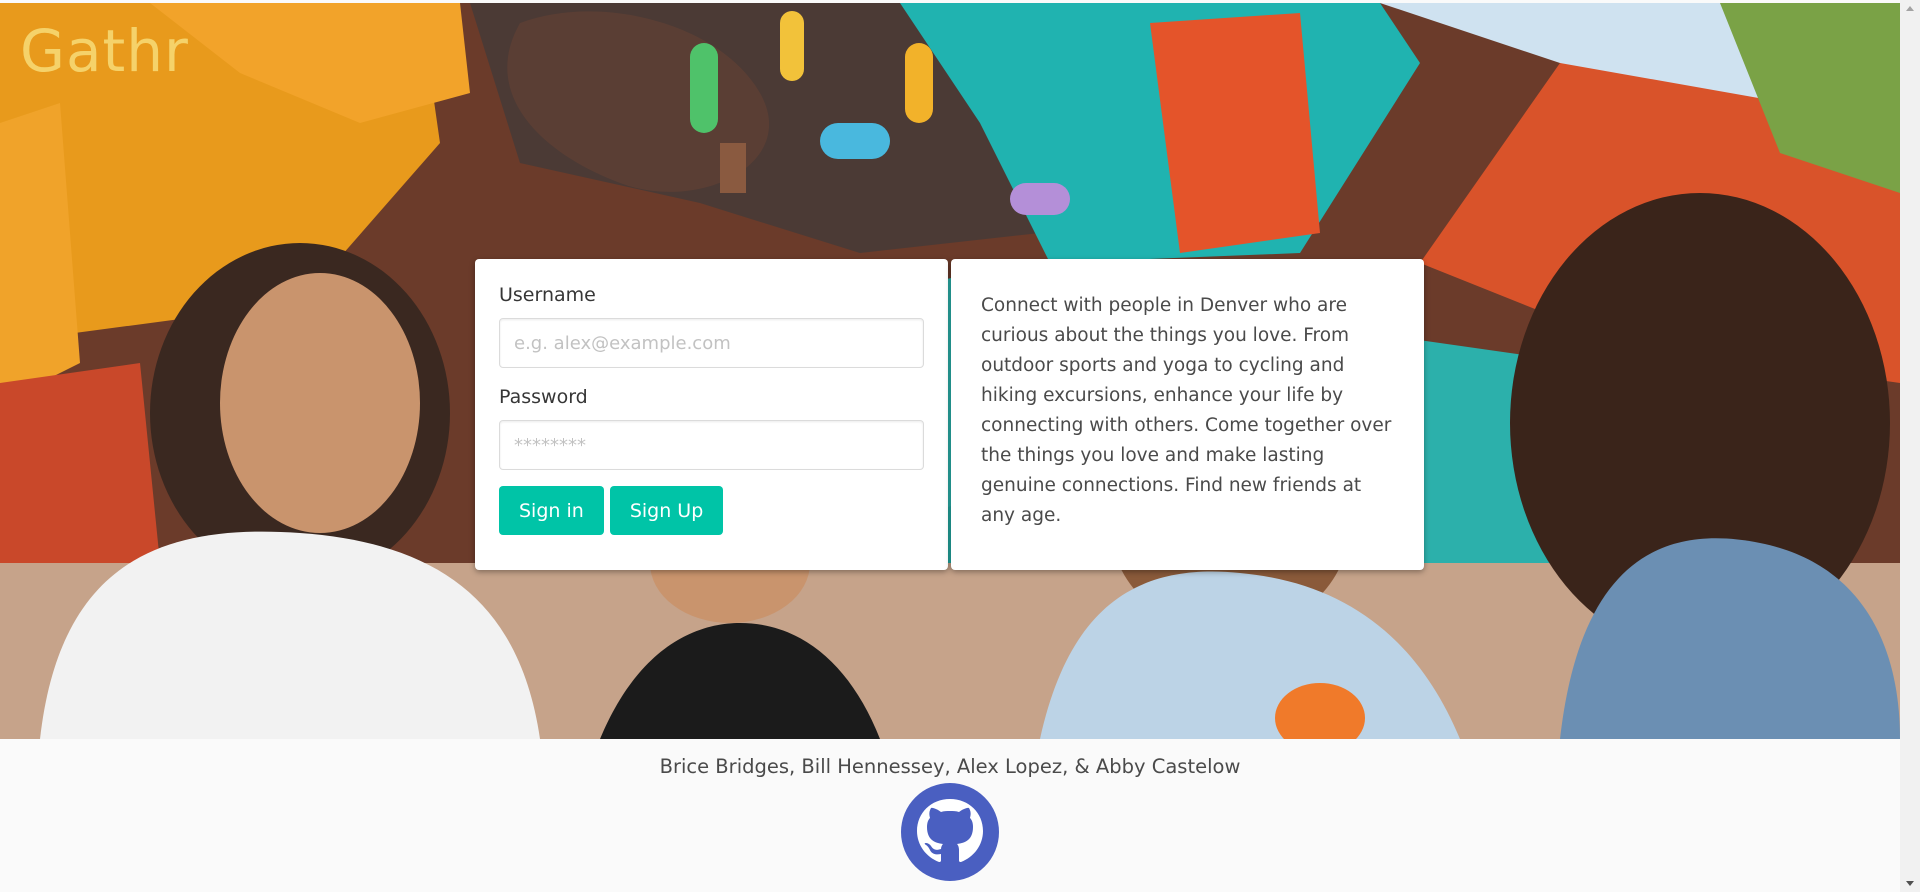 The width and height of the screenshot is (1920, 892). I want to click on username-input, so click(711, 343).